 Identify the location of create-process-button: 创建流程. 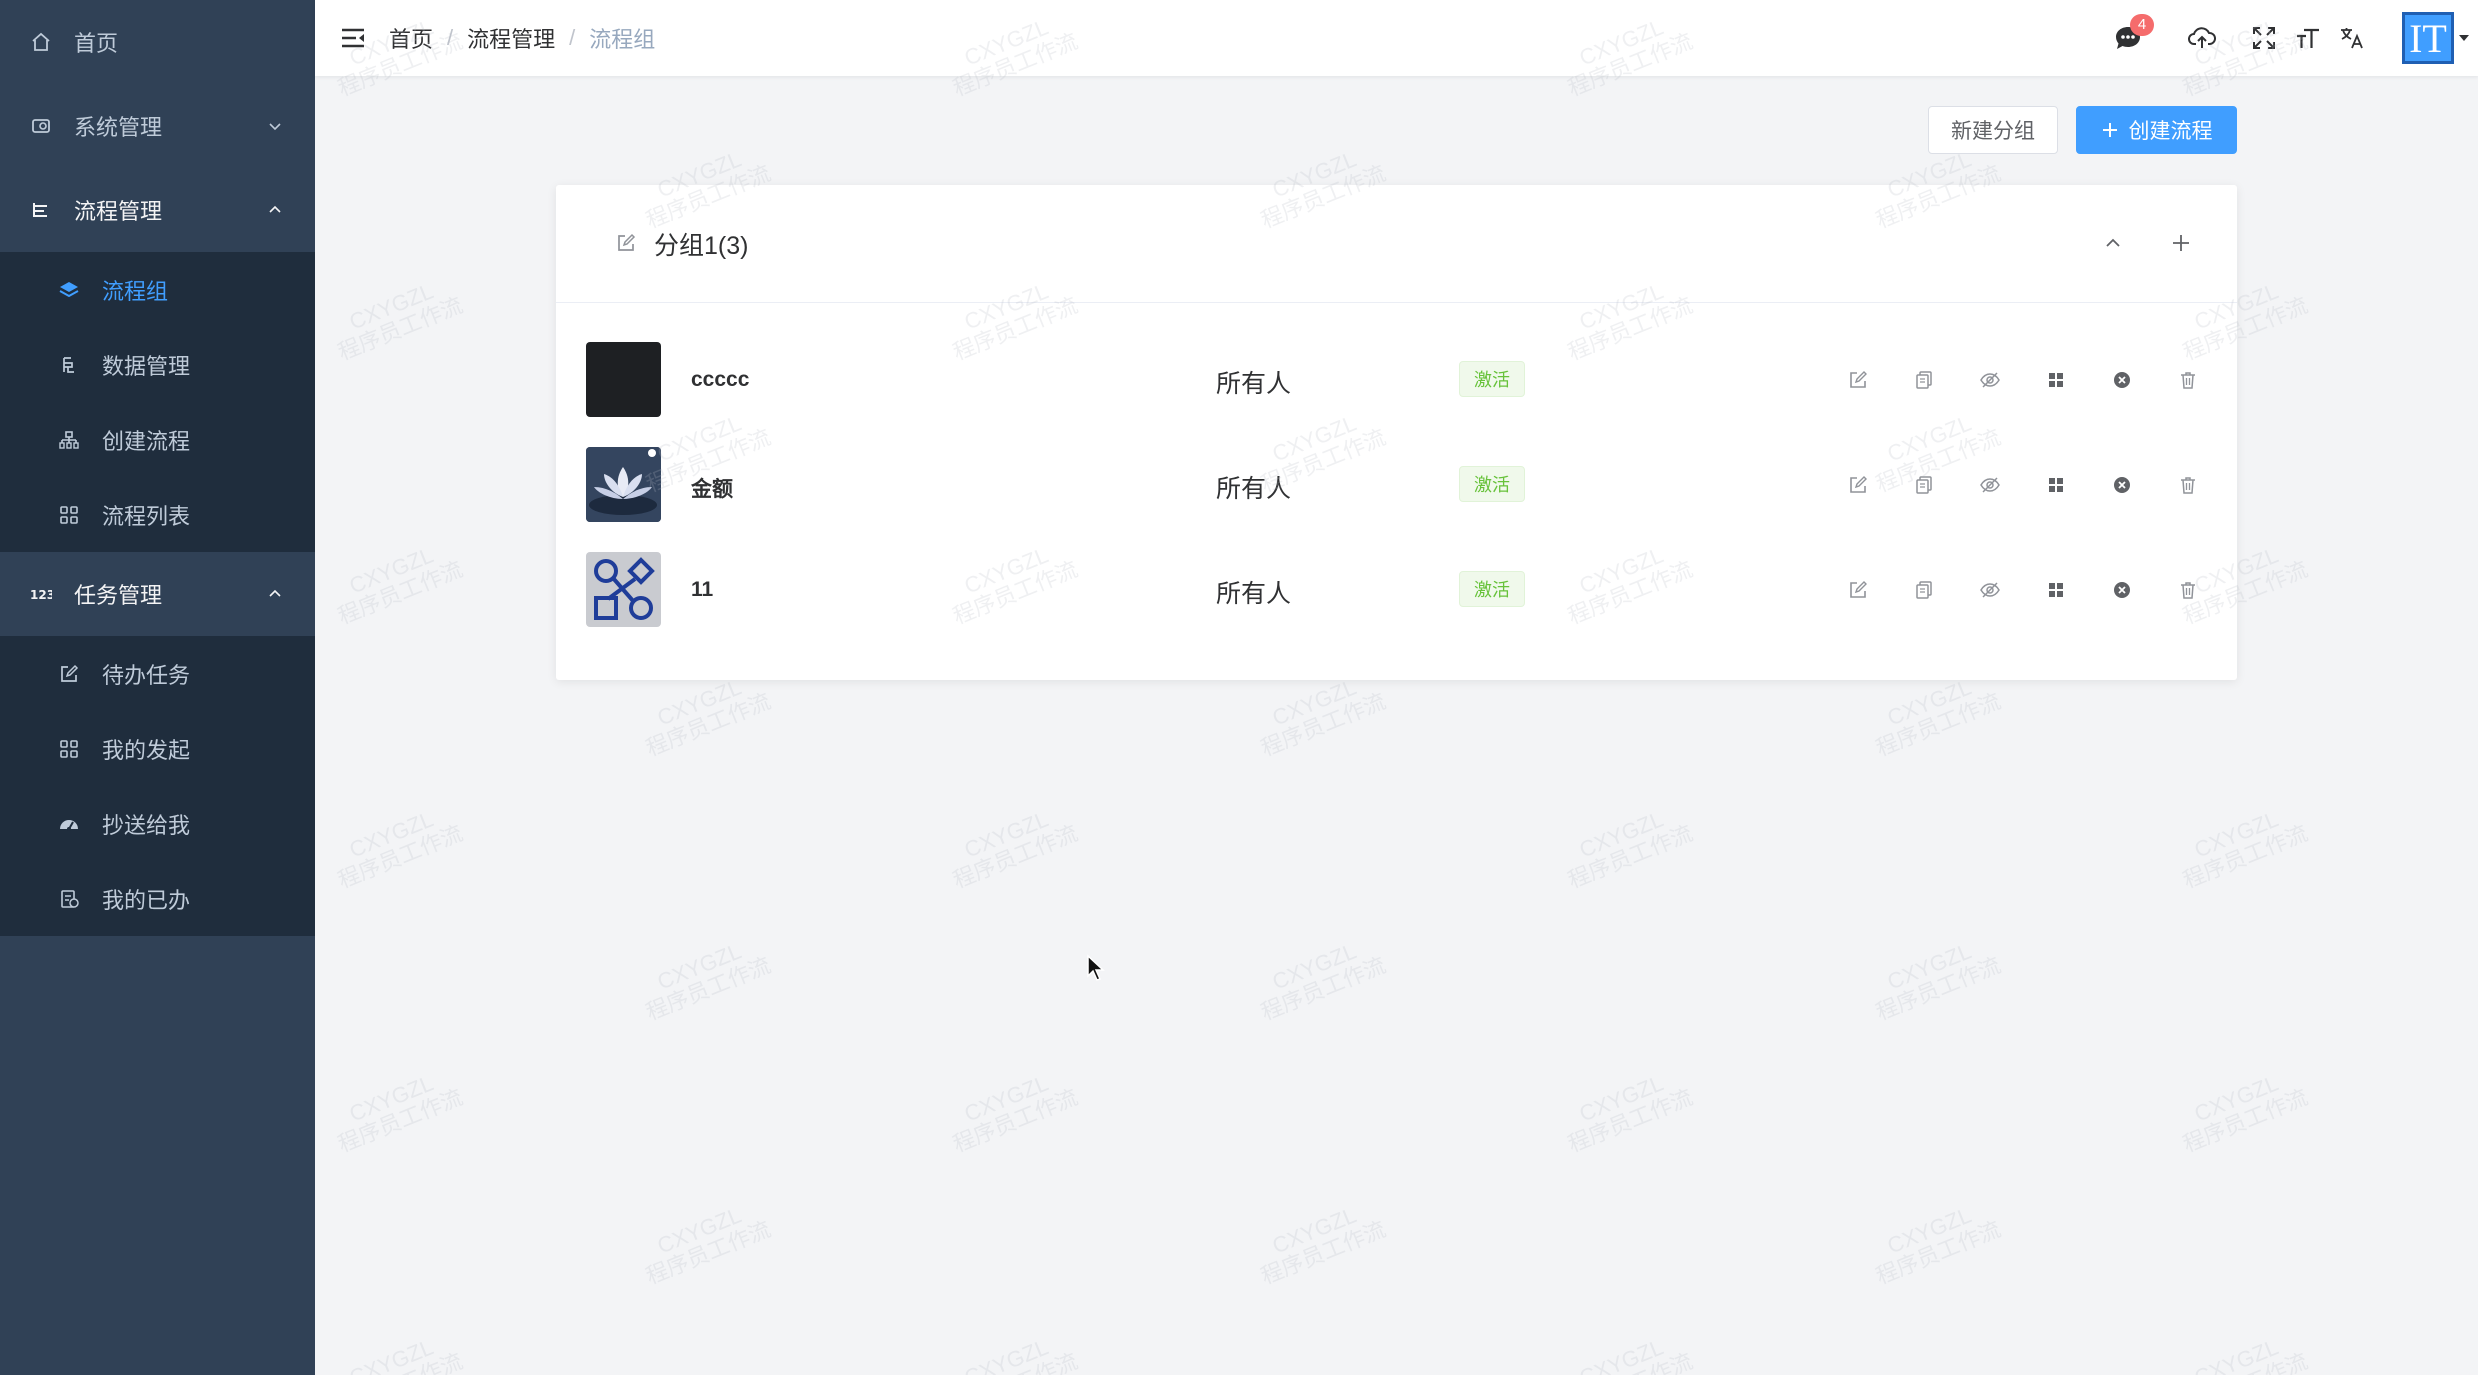
(2156, 130).